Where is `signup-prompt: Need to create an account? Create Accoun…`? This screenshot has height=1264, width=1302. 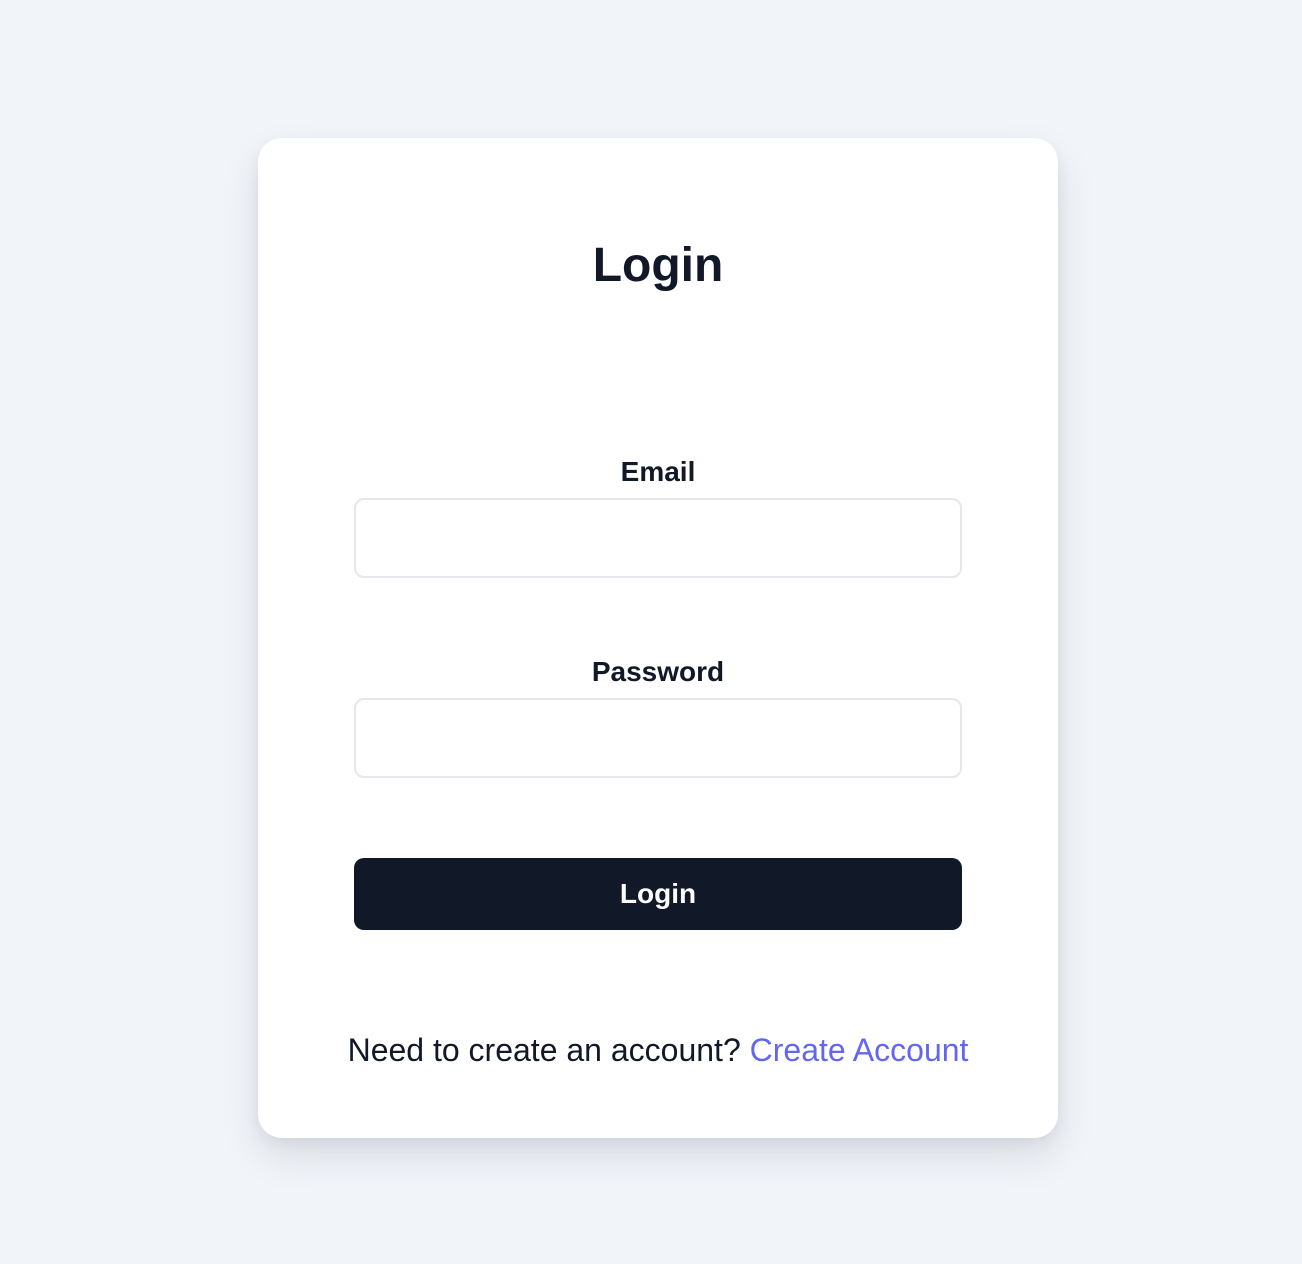
signup-prompt: Need to create an account? Create Accoun… is located at coordinates (658, 1050).